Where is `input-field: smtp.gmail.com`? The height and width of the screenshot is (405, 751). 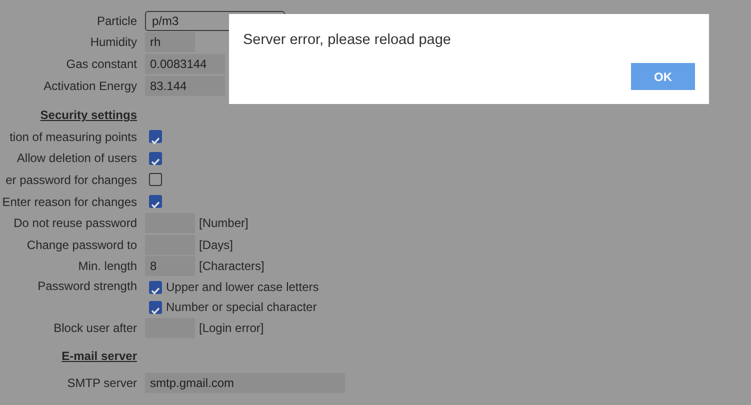 input-field: smtp.gmail.com is located at coordinates (245, 383).